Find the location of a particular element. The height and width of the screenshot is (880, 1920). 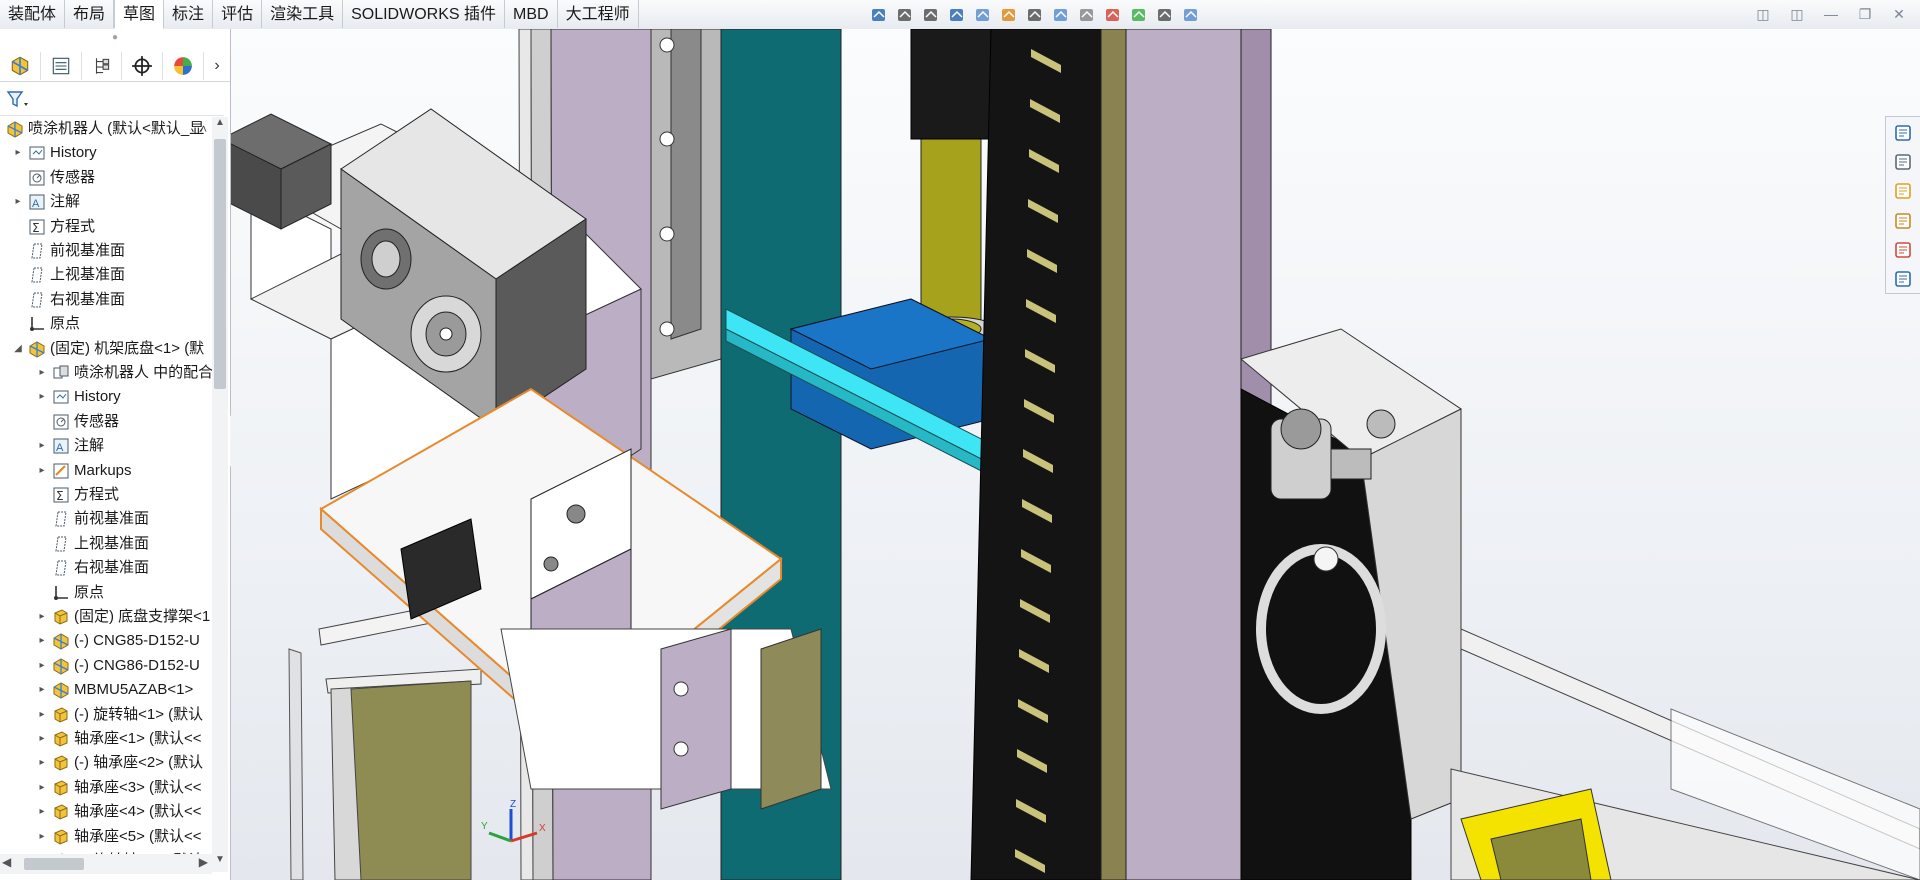

more-tabs-arrow-icon: › is located at coordinates (217, 66).